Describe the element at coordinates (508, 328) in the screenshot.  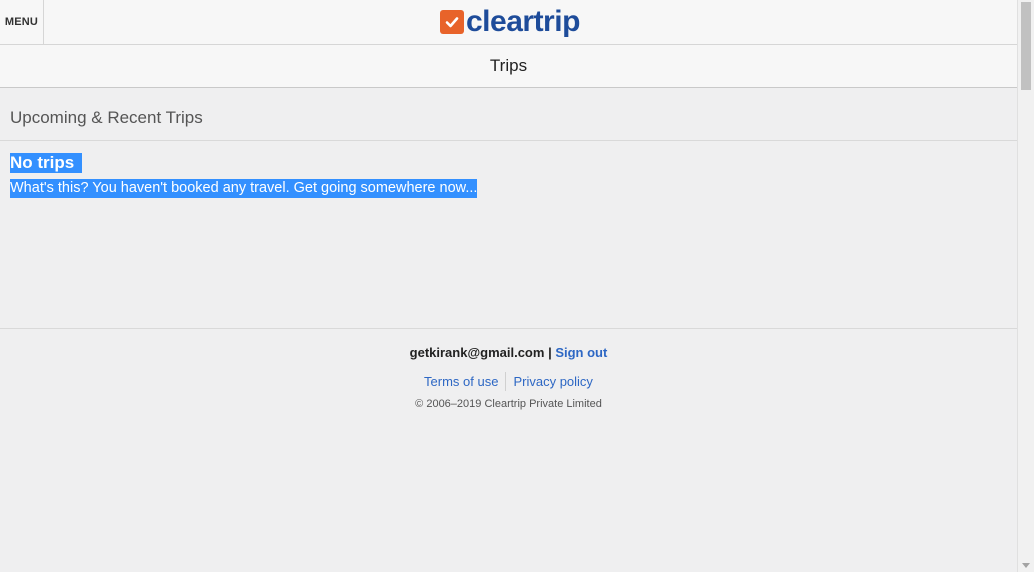
I see `footer-divider` at that location.